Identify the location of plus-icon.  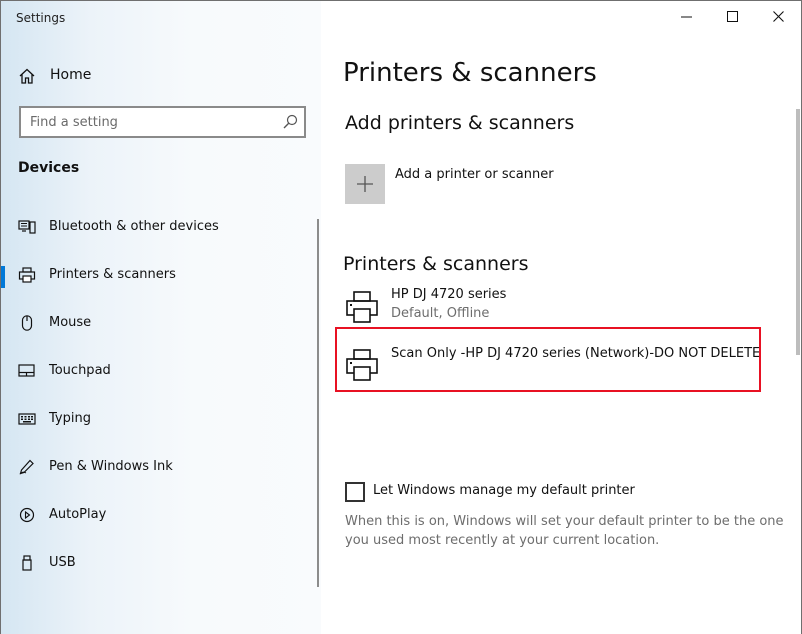
(365, 184).